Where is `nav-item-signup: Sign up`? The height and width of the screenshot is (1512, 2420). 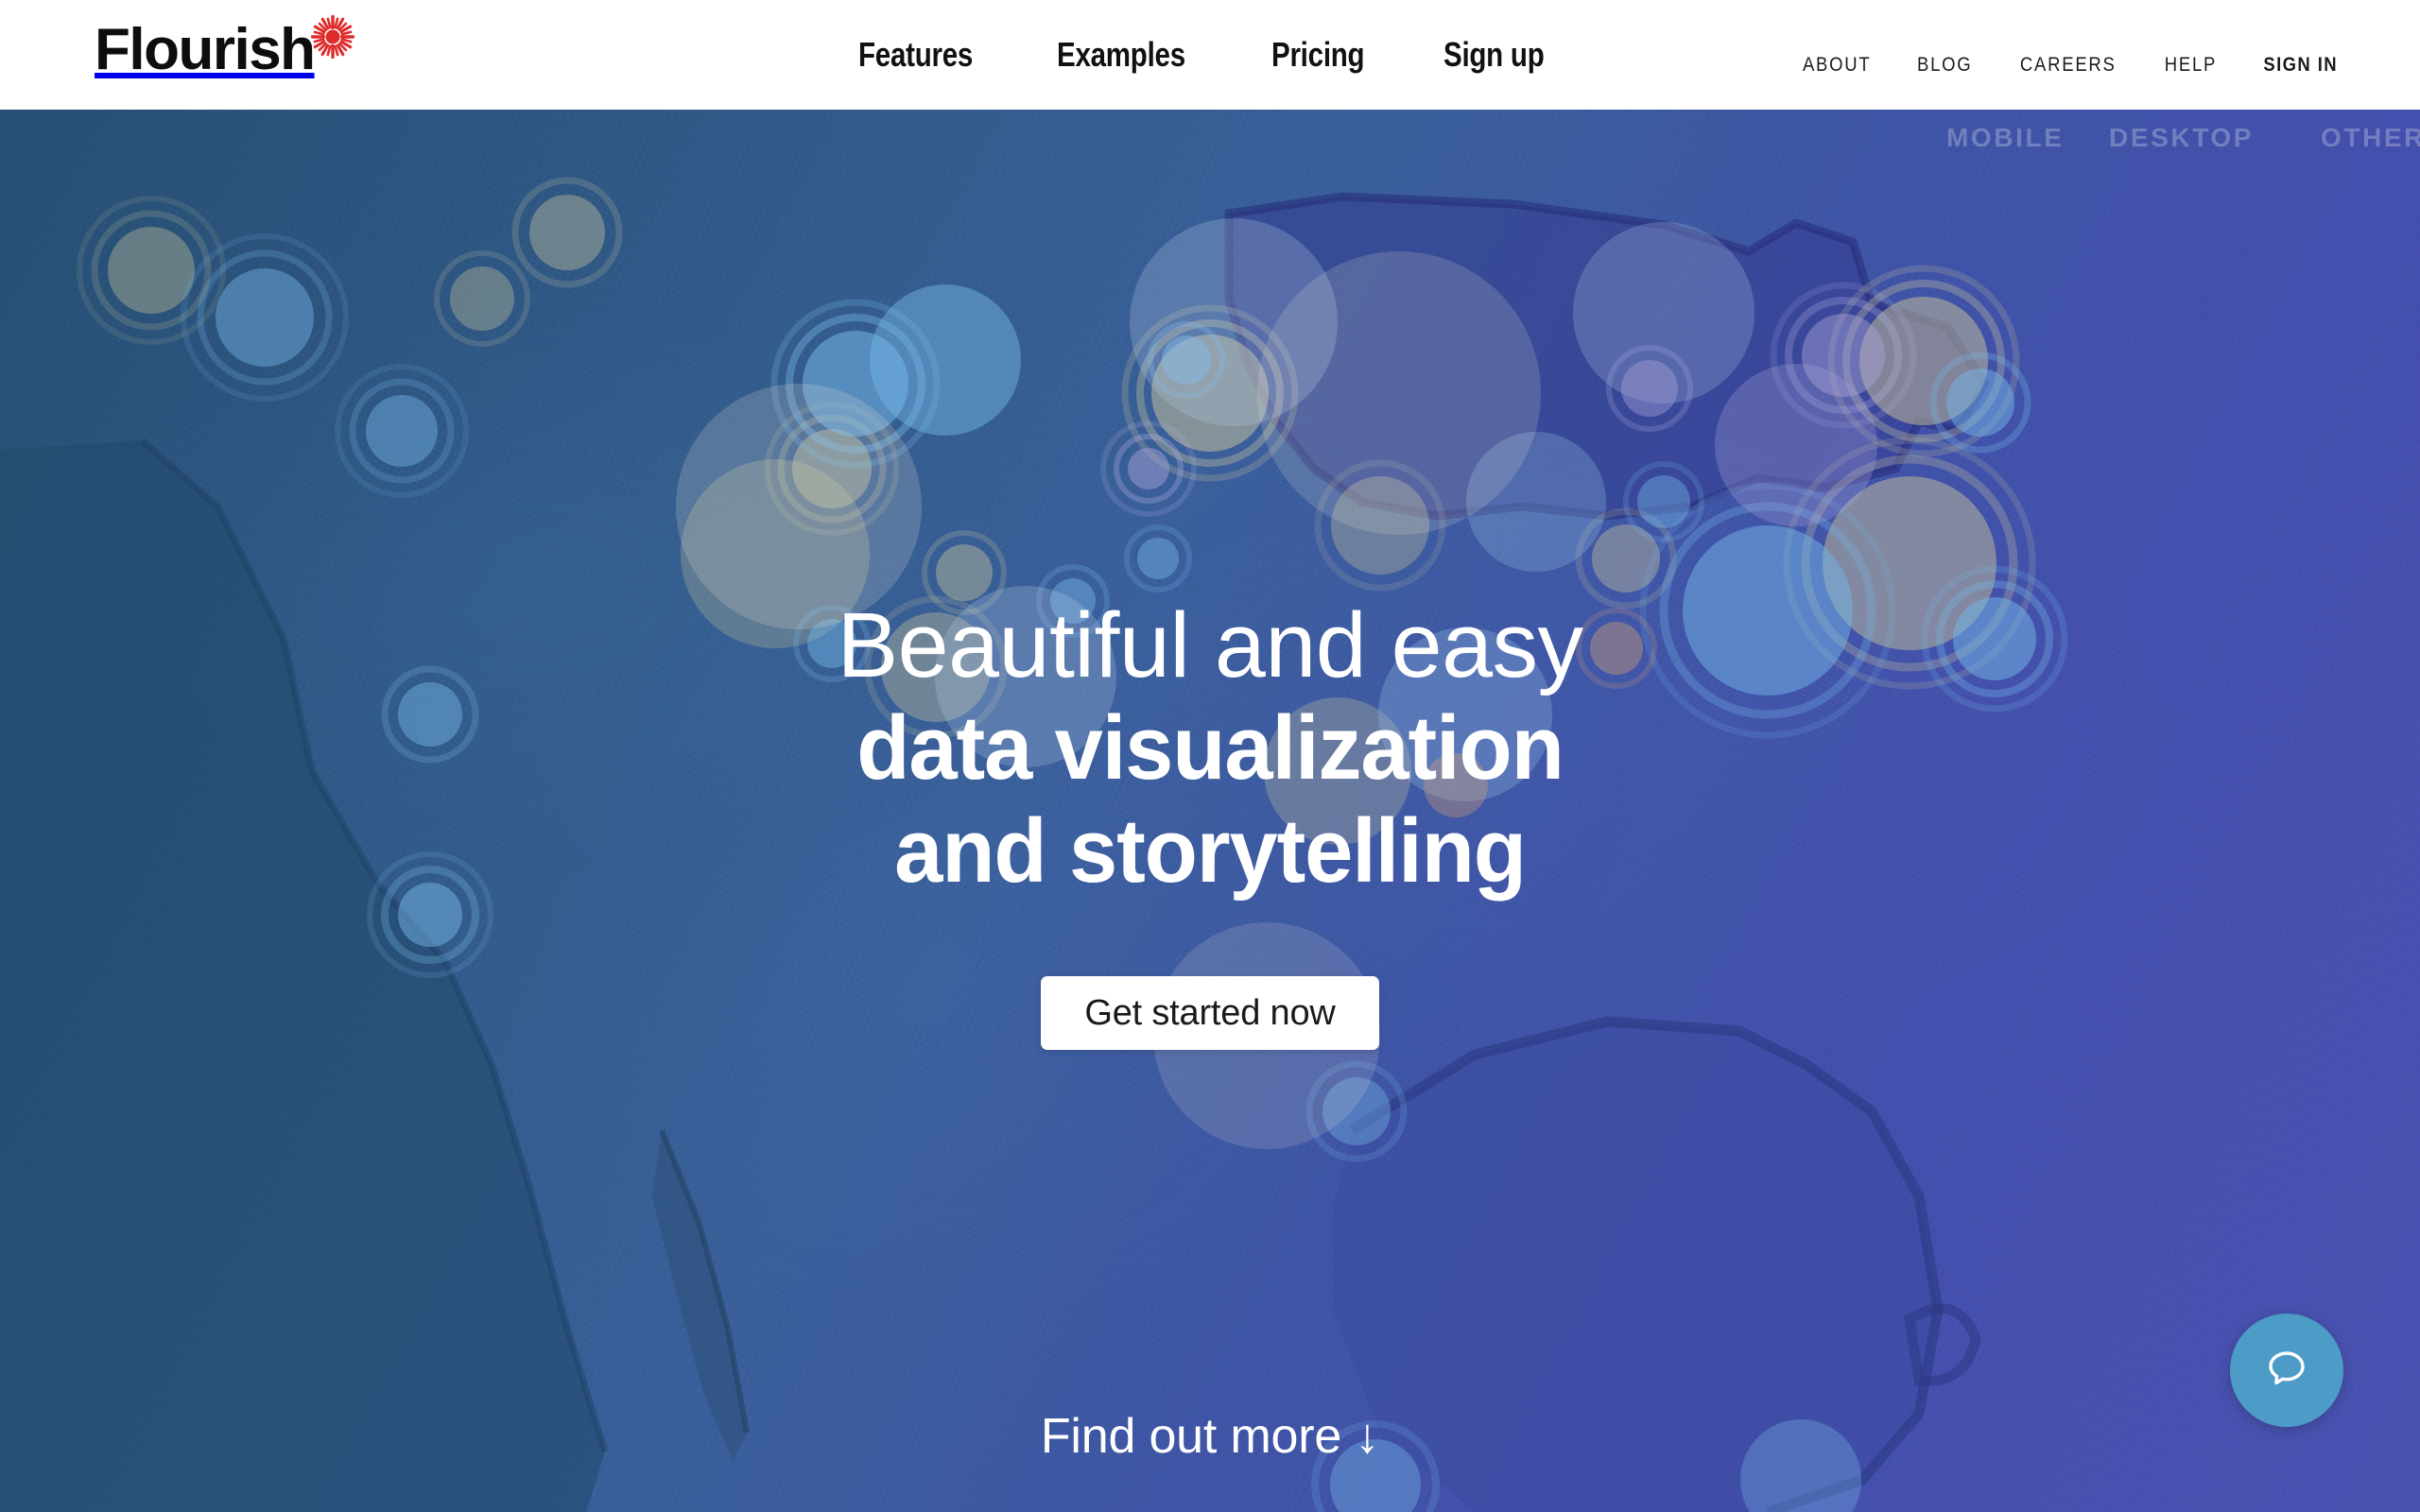 nav-item-signup: Sign up is located at coordinates (1494, 55).